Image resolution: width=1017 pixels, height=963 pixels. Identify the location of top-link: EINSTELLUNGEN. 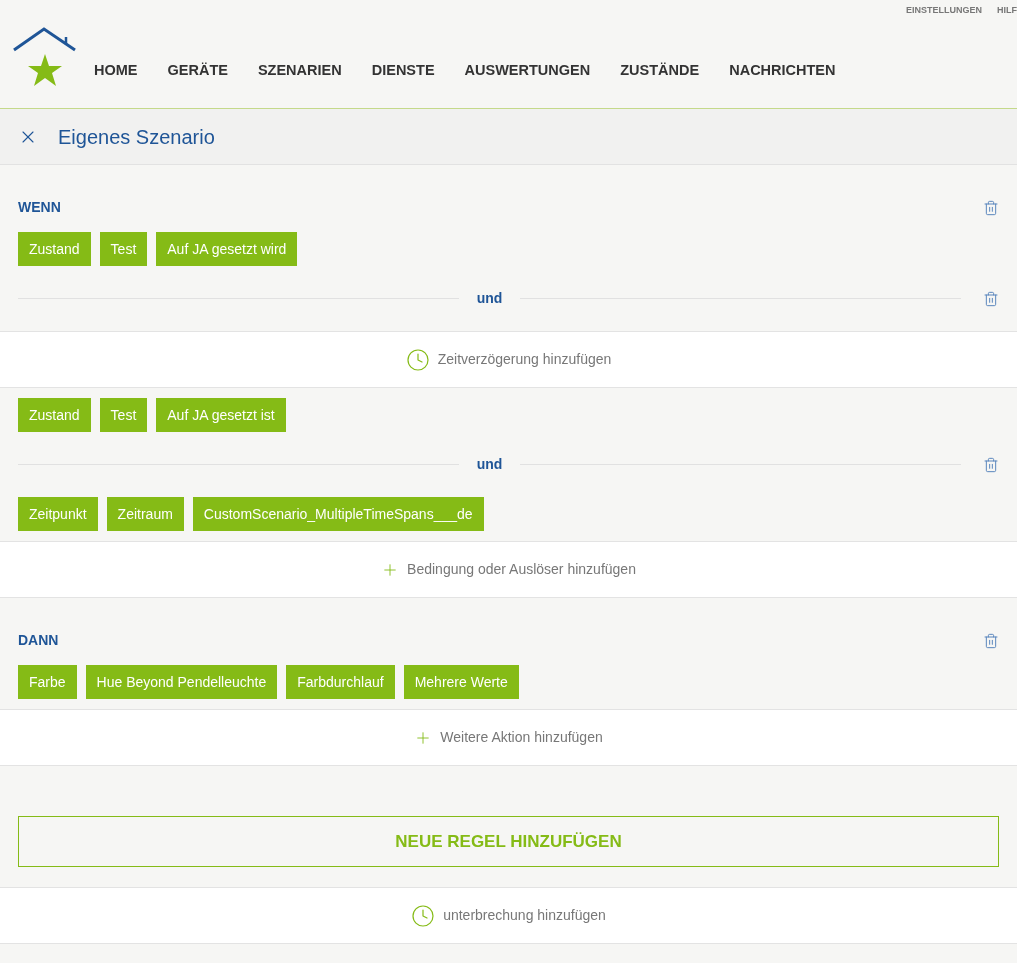
(944, 11).